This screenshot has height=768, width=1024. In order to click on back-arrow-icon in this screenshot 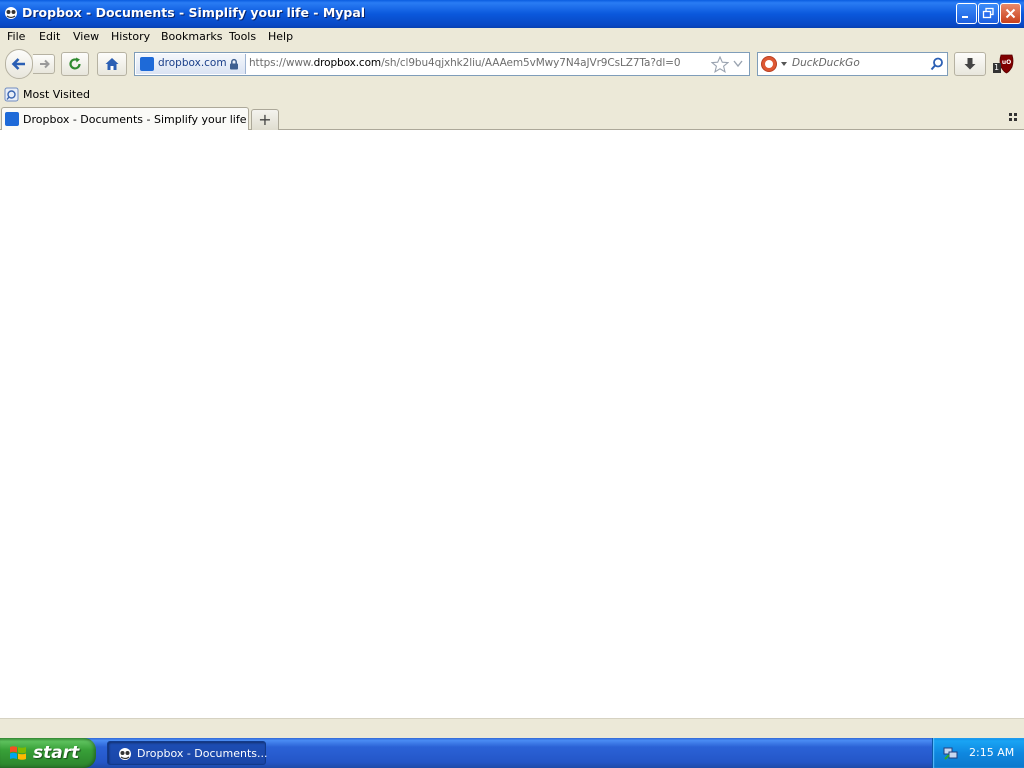, I will do `click(18, 64)`.